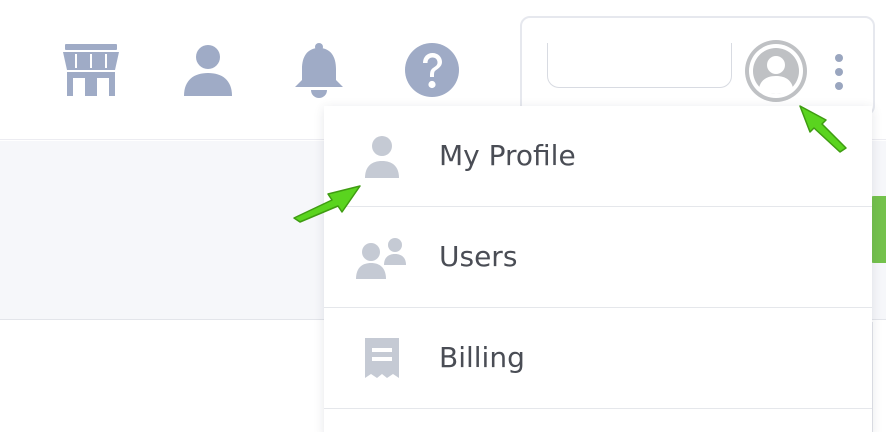 This screenshot has height=432, width=886. What do you see at coordinates (91, 70) in the screenshot?
I see `store-icon` at bounding box center [91, 70].